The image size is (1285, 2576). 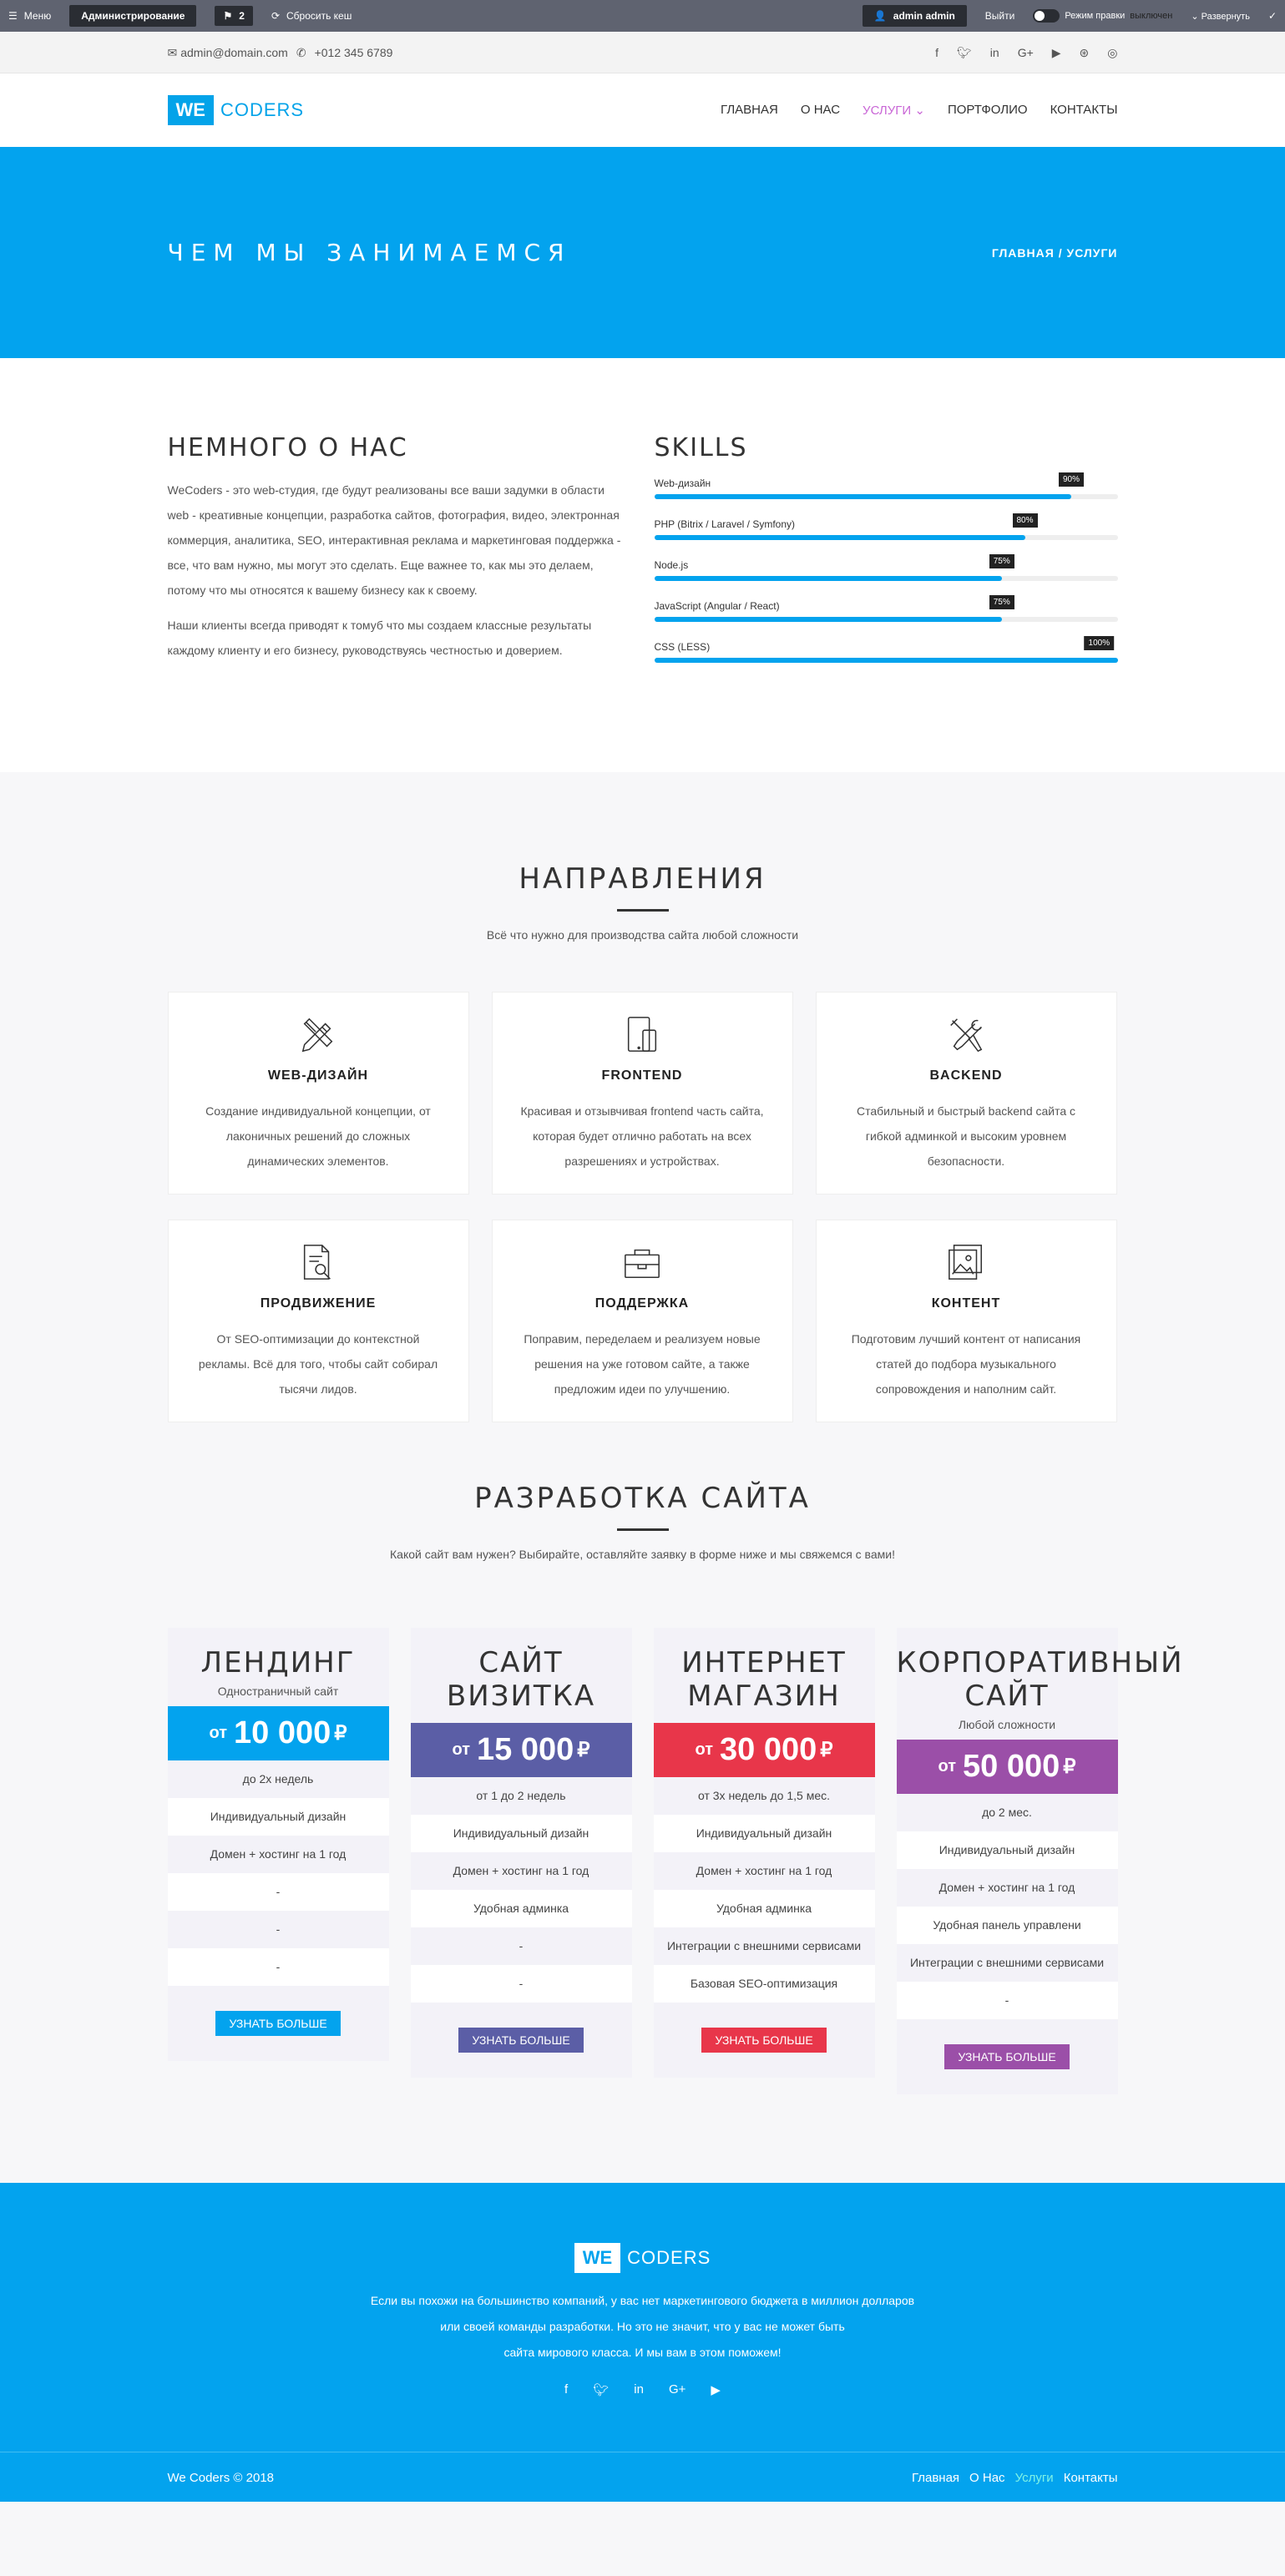 What do you see at coordinates (914, 16) in the screenshot?
I see `user-button: 👤 admin admin` at bounding box center [914, 16].